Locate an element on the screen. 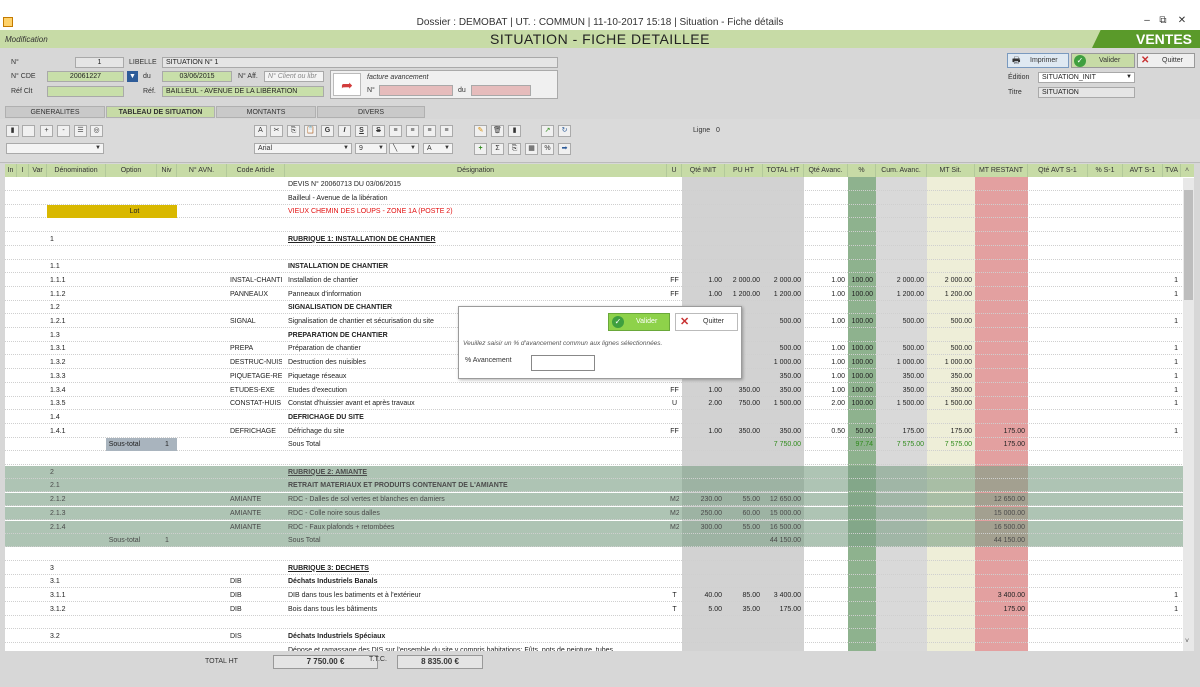 The width and height of the screenshot is (1200, 687). restore-icon: ⧉ is located at coordinates (1163, 20).